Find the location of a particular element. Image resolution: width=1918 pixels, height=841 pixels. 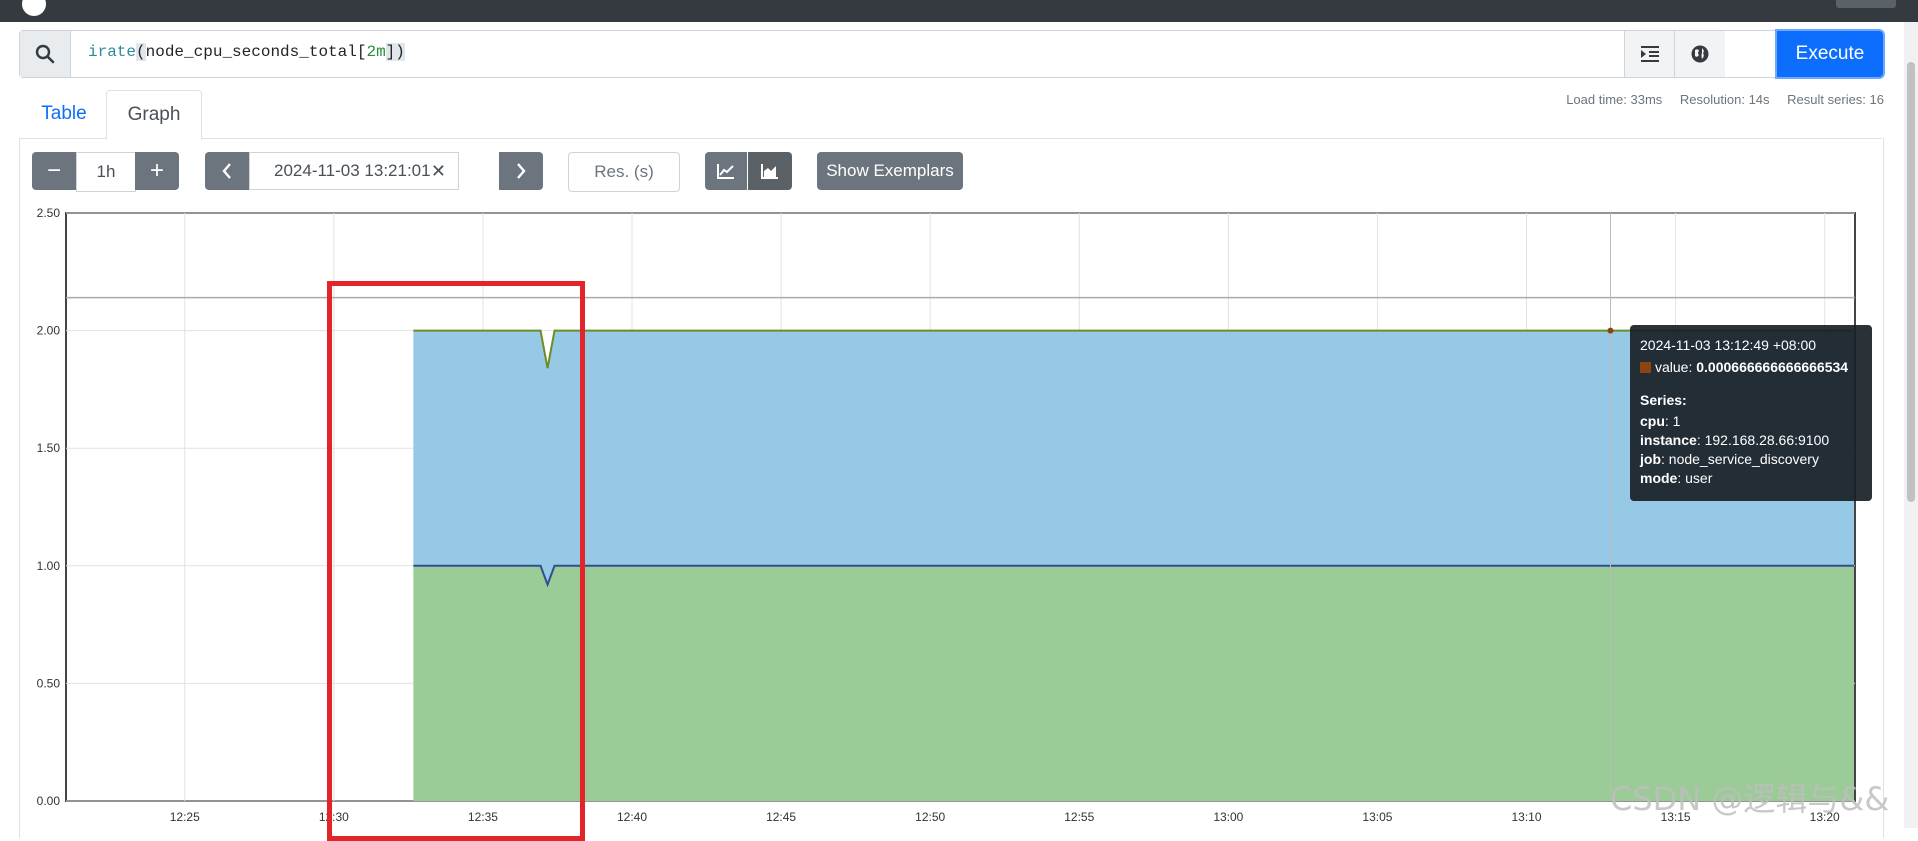

top-navbar is located at coordinates (959, 11).